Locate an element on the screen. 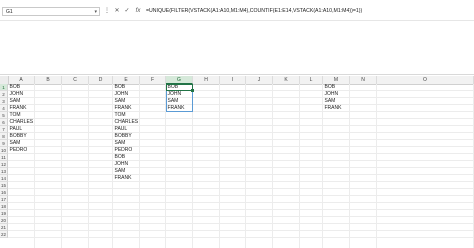 The image size is (474, 248). cell-e9: SAM is located at coordinates (127, 143).